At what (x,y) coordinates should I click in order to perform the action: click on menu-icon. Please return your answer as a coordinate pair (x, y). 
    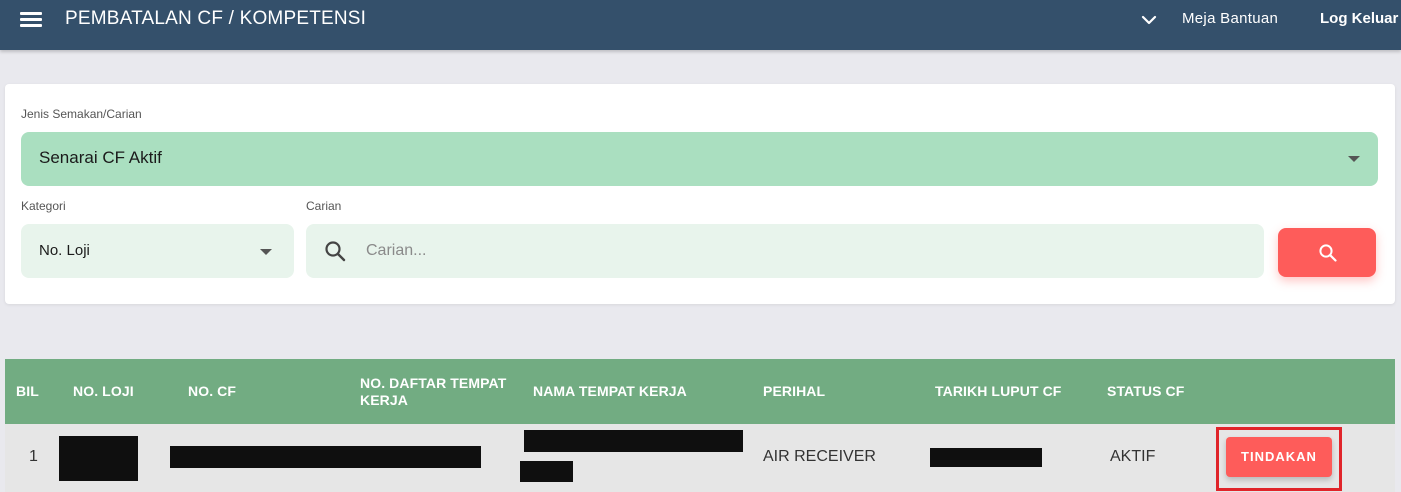
    Looking at the image, I should click on (32, 21).